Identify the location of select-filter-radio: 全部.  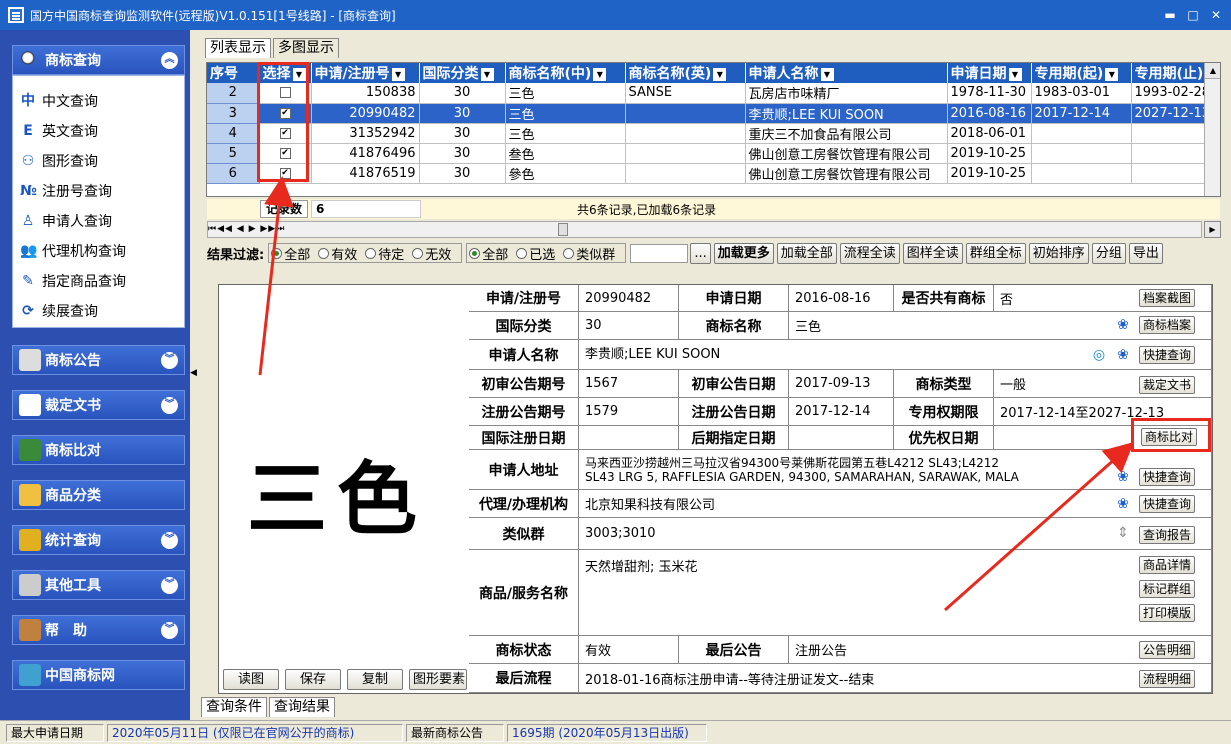
(488, 253).